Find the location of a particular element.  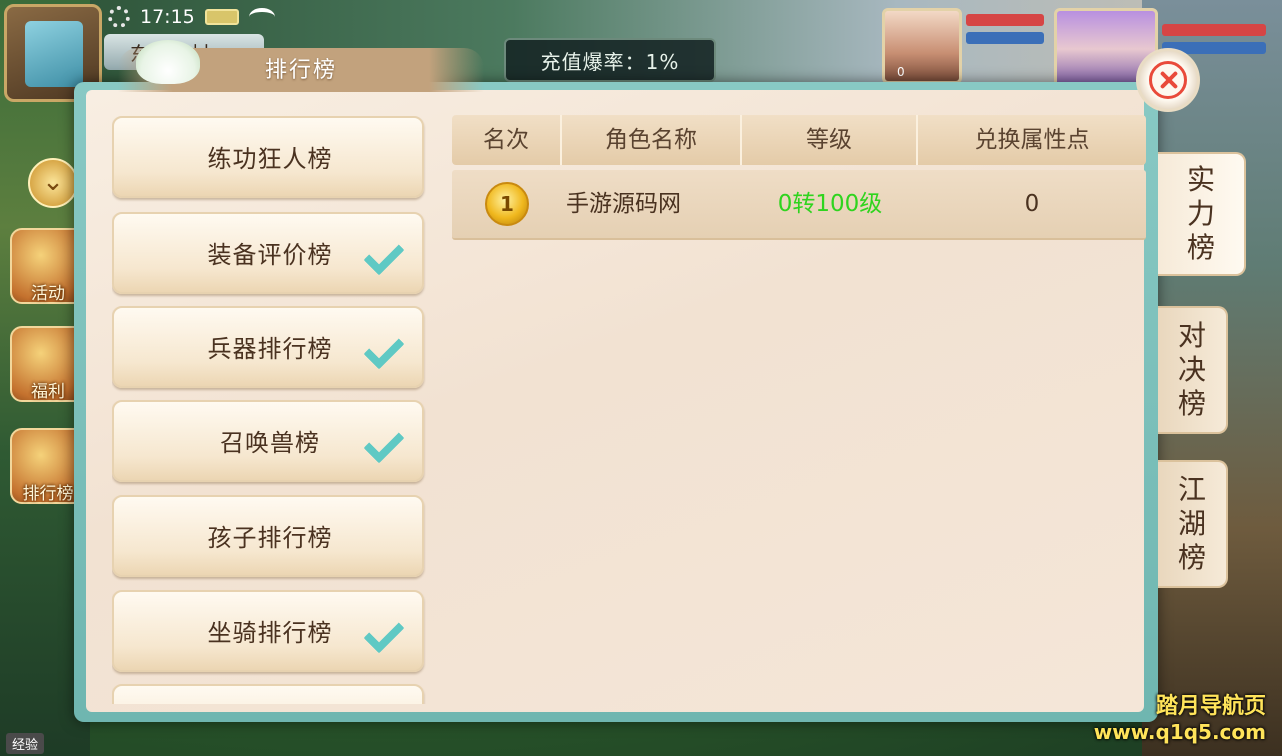

character-name: 手游源码网 is located at coordinates (623, 204).